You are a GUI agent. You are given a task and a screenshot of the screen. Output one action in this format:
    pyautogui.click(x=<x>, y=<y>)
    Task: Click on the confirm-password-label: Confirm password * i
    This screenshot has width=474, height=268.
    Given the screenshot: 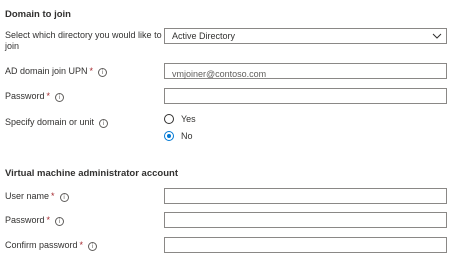 What is the action you would take?
    pyautogui.click(x=51, y=245)
    